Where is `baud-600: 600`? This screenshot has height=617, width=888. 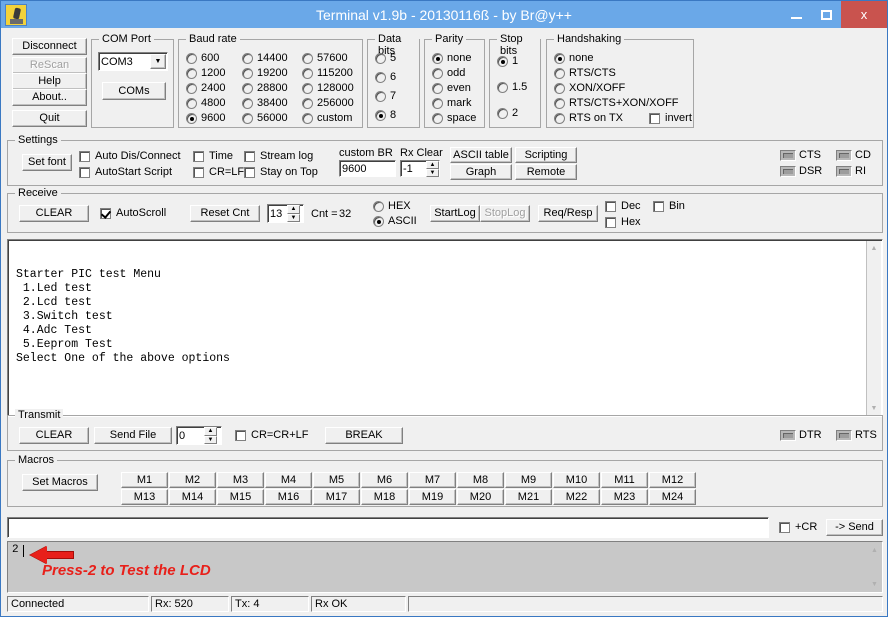
baud-600: 600 is located at coordinates (202, 58).